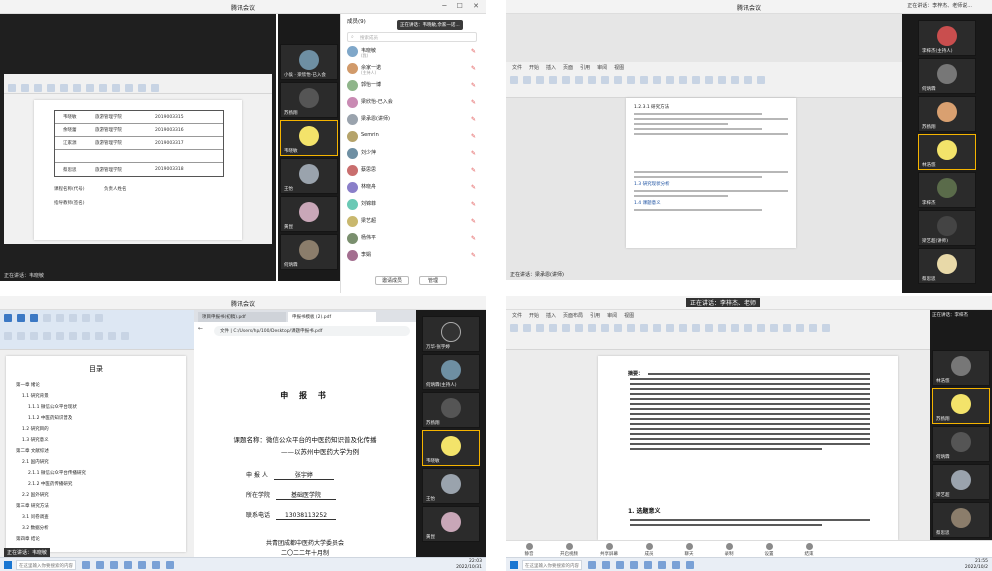 This screenshot has width=992, height=571. I want to click on toc-entry: 3.2 数据分析, so click(100, 528).